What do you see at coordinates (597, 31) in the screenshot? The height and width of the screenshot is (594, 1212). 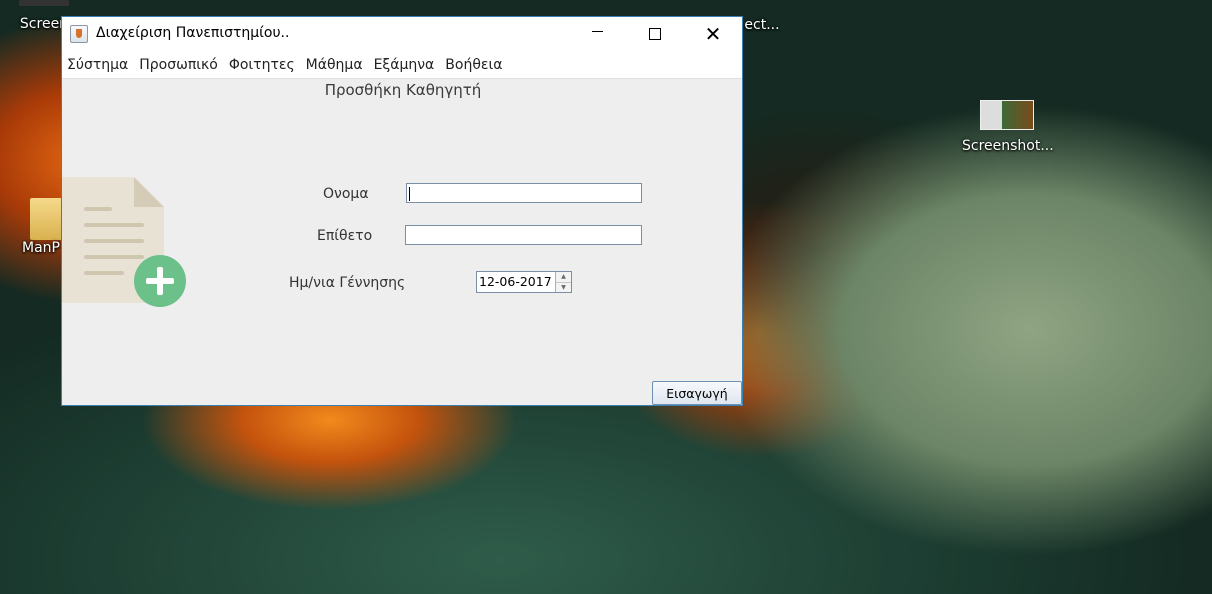 I see `minimize-icon` at bounding box center [597, 31].